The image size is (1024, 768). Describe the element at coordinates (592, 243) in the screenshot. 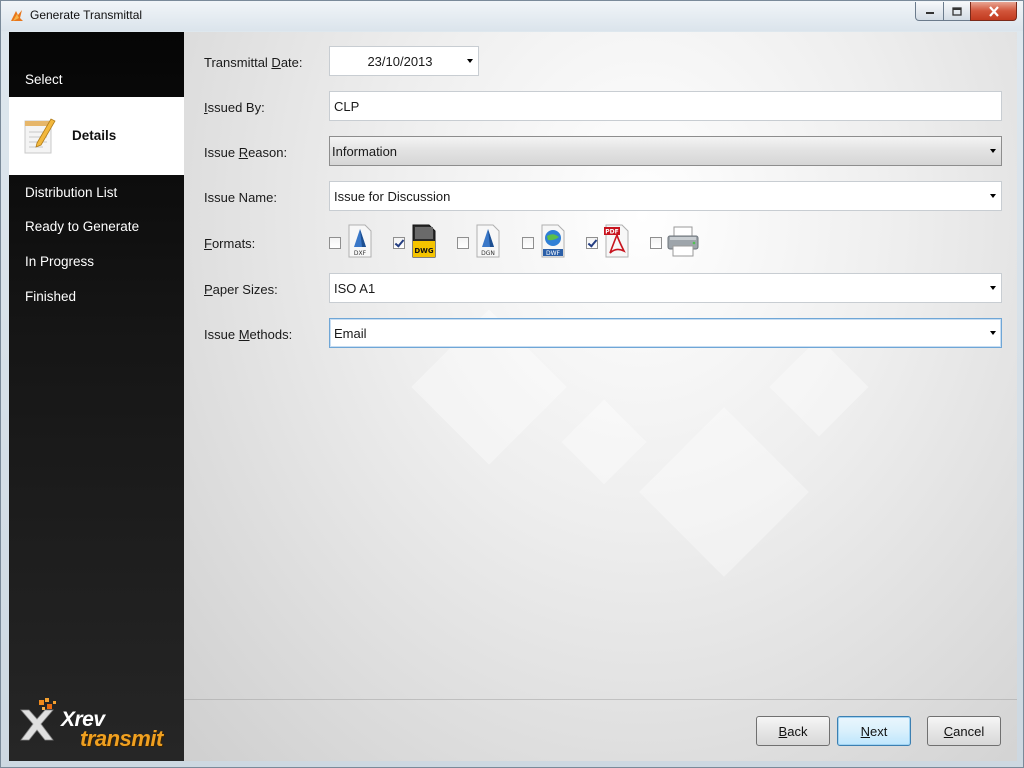

I see `format-pdf-checkbox` at that location.